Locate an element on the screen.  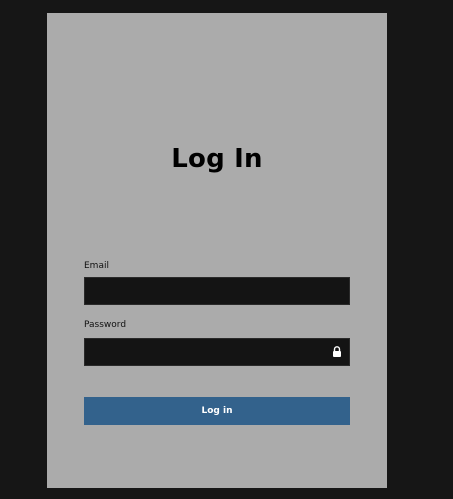
page-title: Log In is located at coordinates (217, 159).